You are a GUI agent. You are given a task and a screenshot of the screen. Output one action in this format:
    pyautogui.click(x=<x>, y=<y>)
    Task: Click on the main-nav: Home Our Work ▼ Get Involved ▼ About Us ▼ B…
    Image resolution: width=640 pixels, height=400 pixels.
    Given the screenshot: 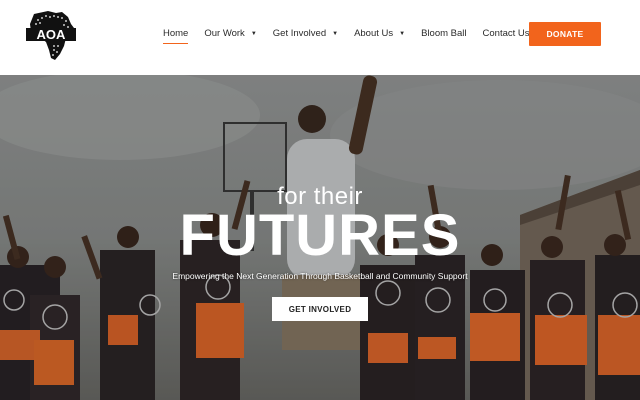 What is the action you would take?
    pyautogui.click(x=354, y=36)
    